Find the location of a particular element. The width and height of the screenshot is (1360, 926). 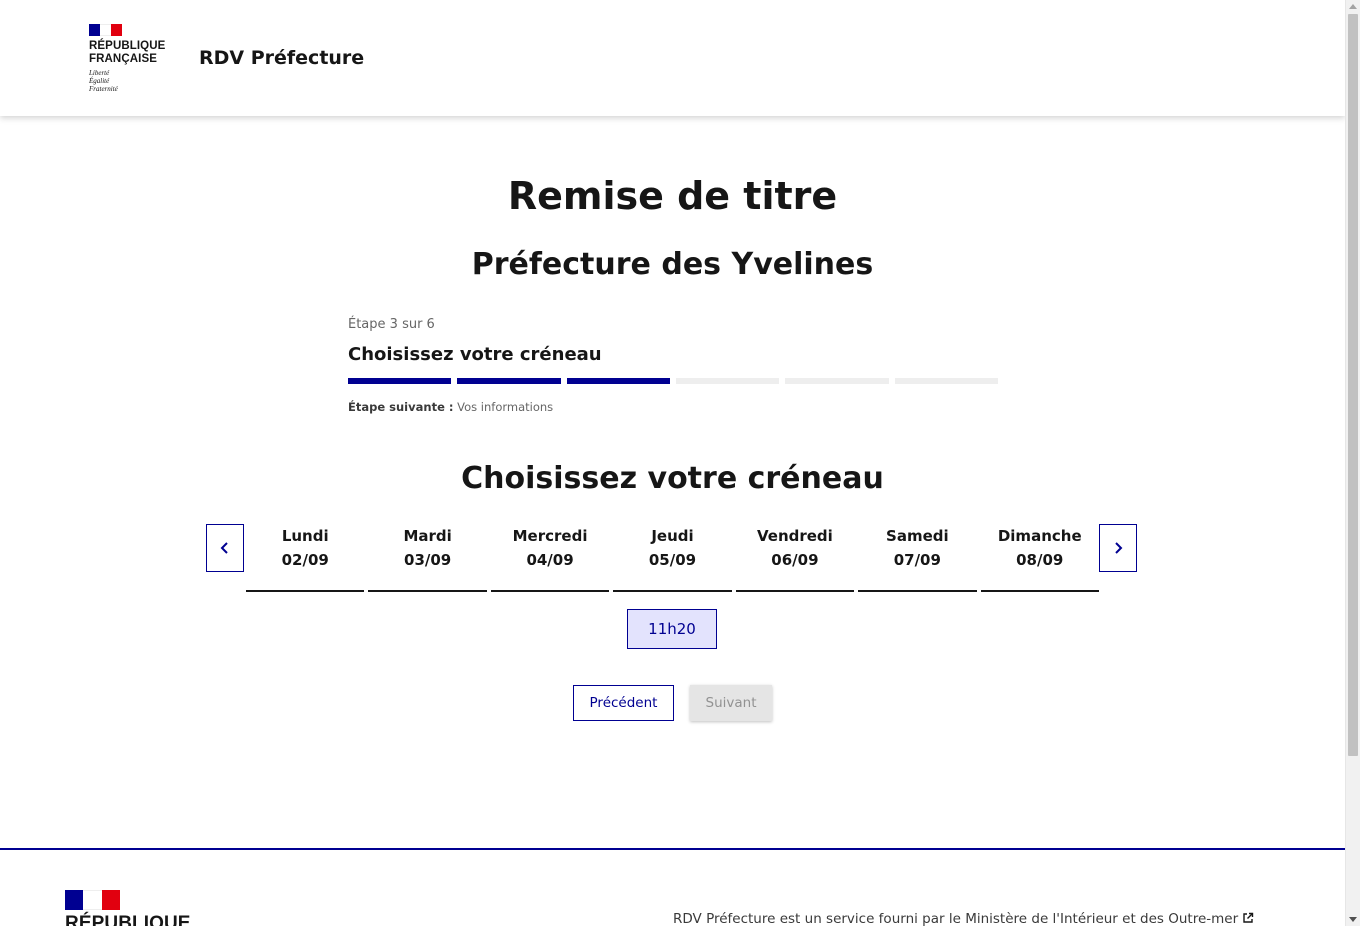

step-title: Choisissez votre créneau is located at coordinates (475, 354).